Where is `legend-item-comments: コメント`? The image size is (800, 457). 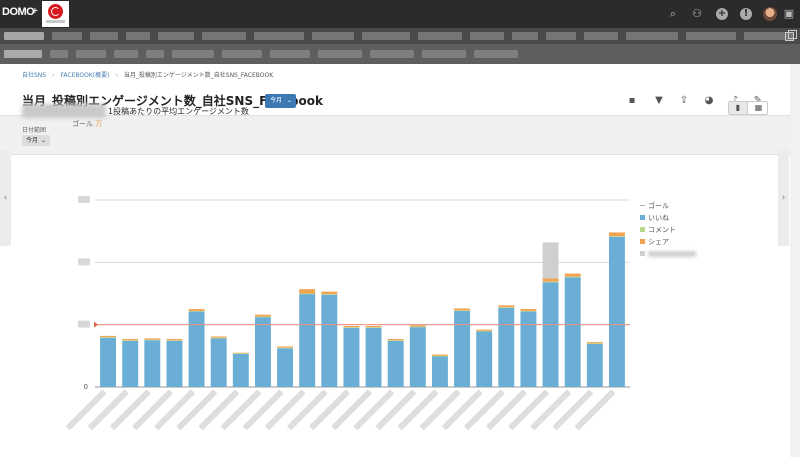
legend-item-comments: コメント is located at coordinates (668, 230).